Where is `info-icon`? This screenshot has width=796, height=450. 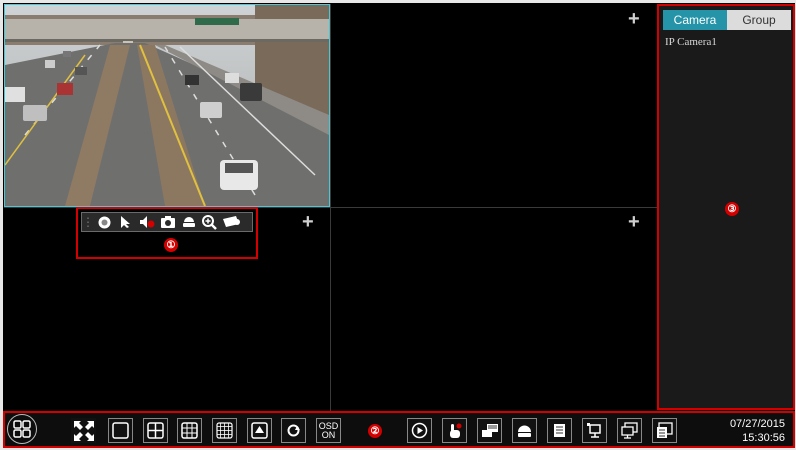
info-icon is located at coordinates (665, 430).